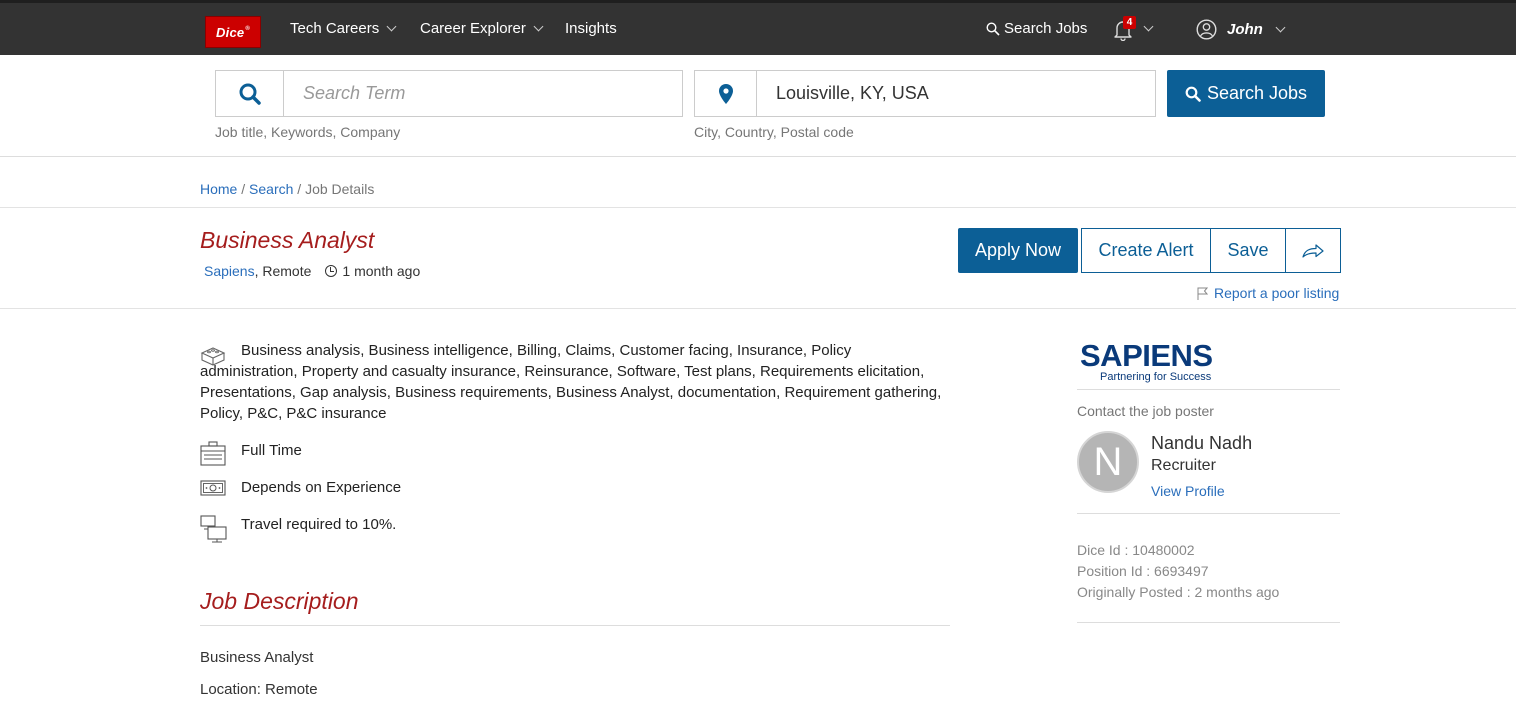 The image size is (1516, 711). What do you see at coordinates (1146, 250) in the screenshot?
I see `create-alert-button: Create Alert` at bounding box center [1146, 250].